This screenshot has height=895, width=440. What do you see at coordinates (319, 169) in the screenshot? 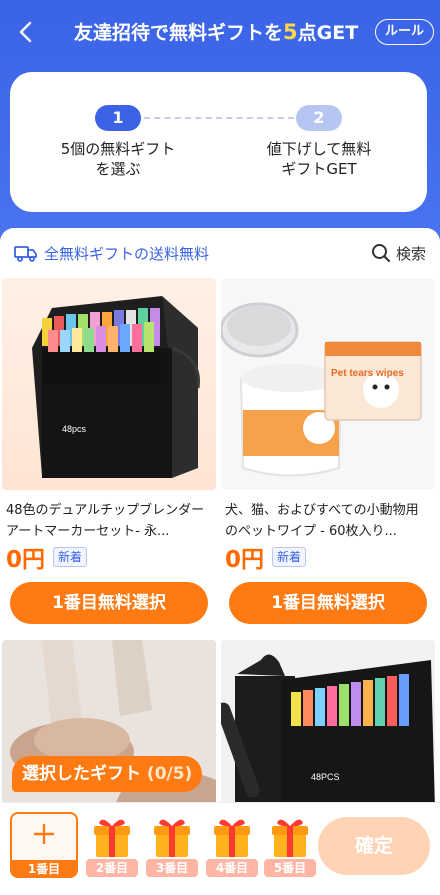
I see `step-2-label-line2: ギフトGET` at bounding box center [319, 169].